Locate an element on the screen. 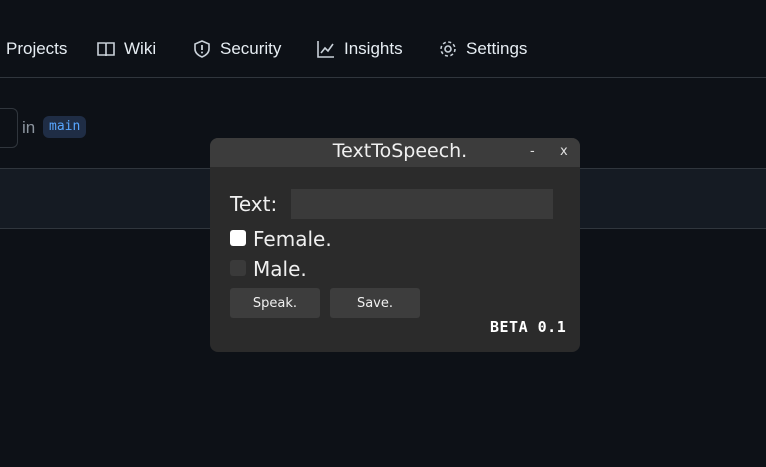  tab-settings: Settings is located at coordinates (482, 49).